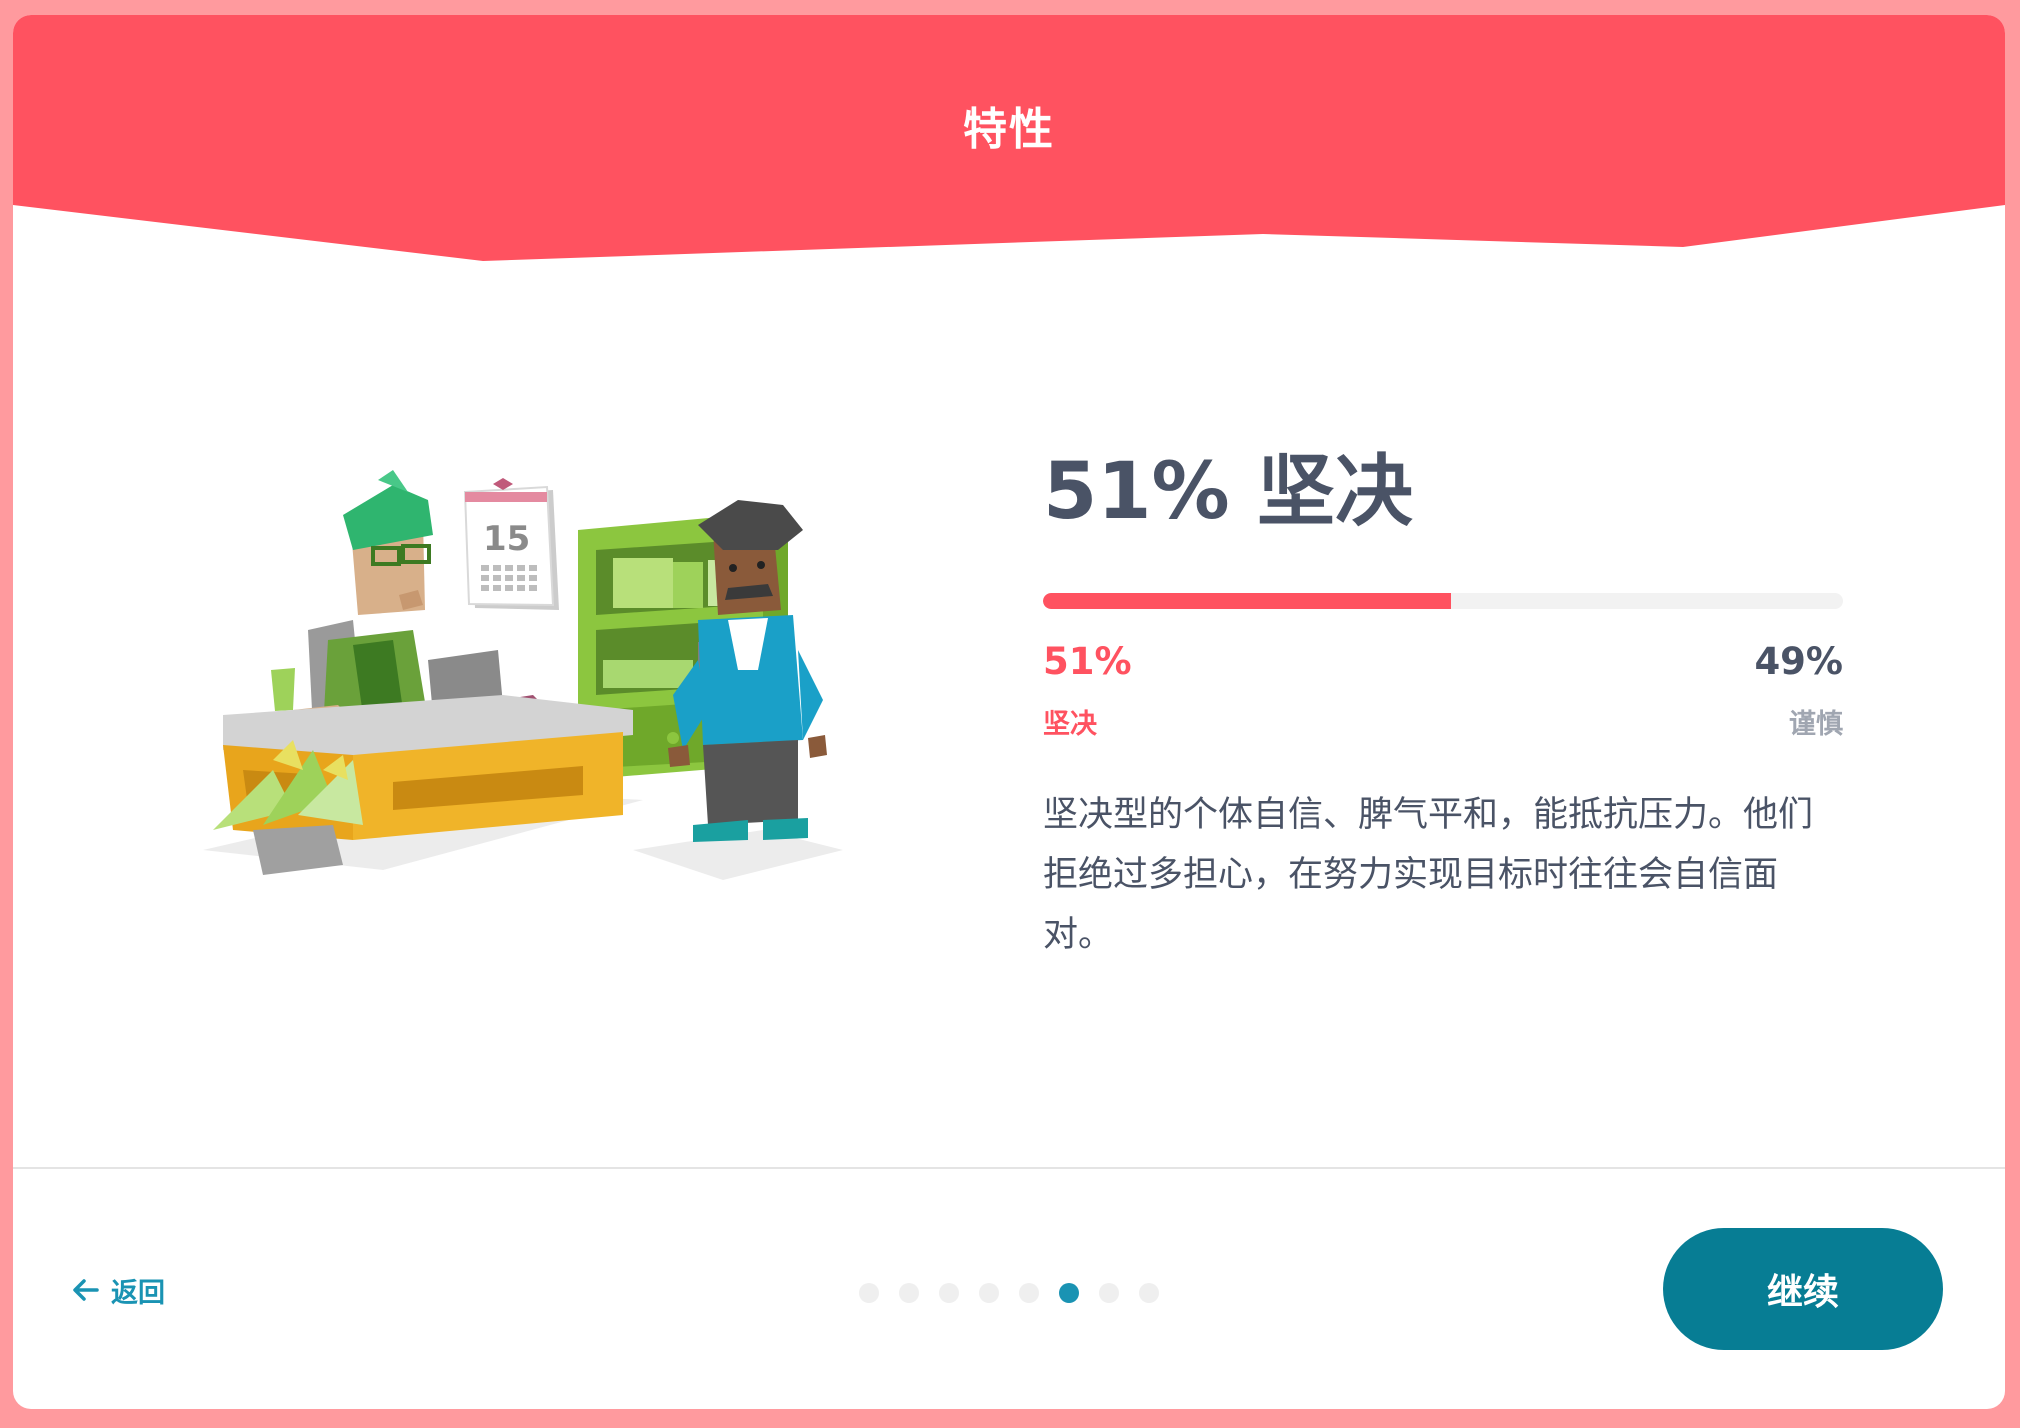 The width and height of the screenshot is (2020, 1428). I want to click on arrow-left-icon, so click(86, 1290).